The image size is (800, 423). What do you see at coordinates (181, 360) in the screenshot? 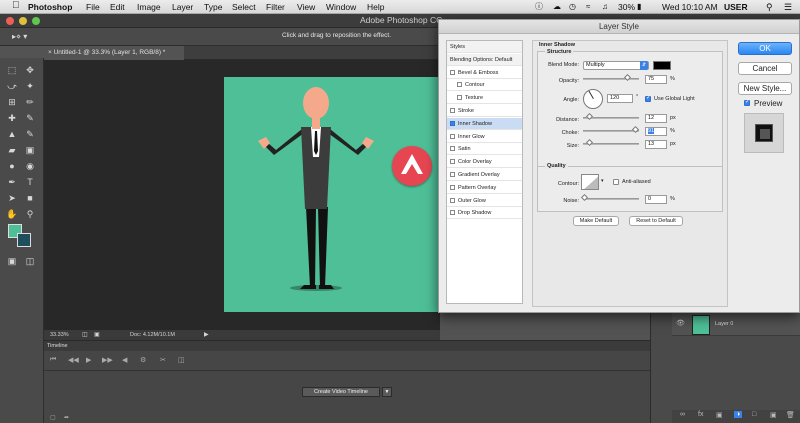
I see `transition-icon: ◫` at bounding box center [181, 360].